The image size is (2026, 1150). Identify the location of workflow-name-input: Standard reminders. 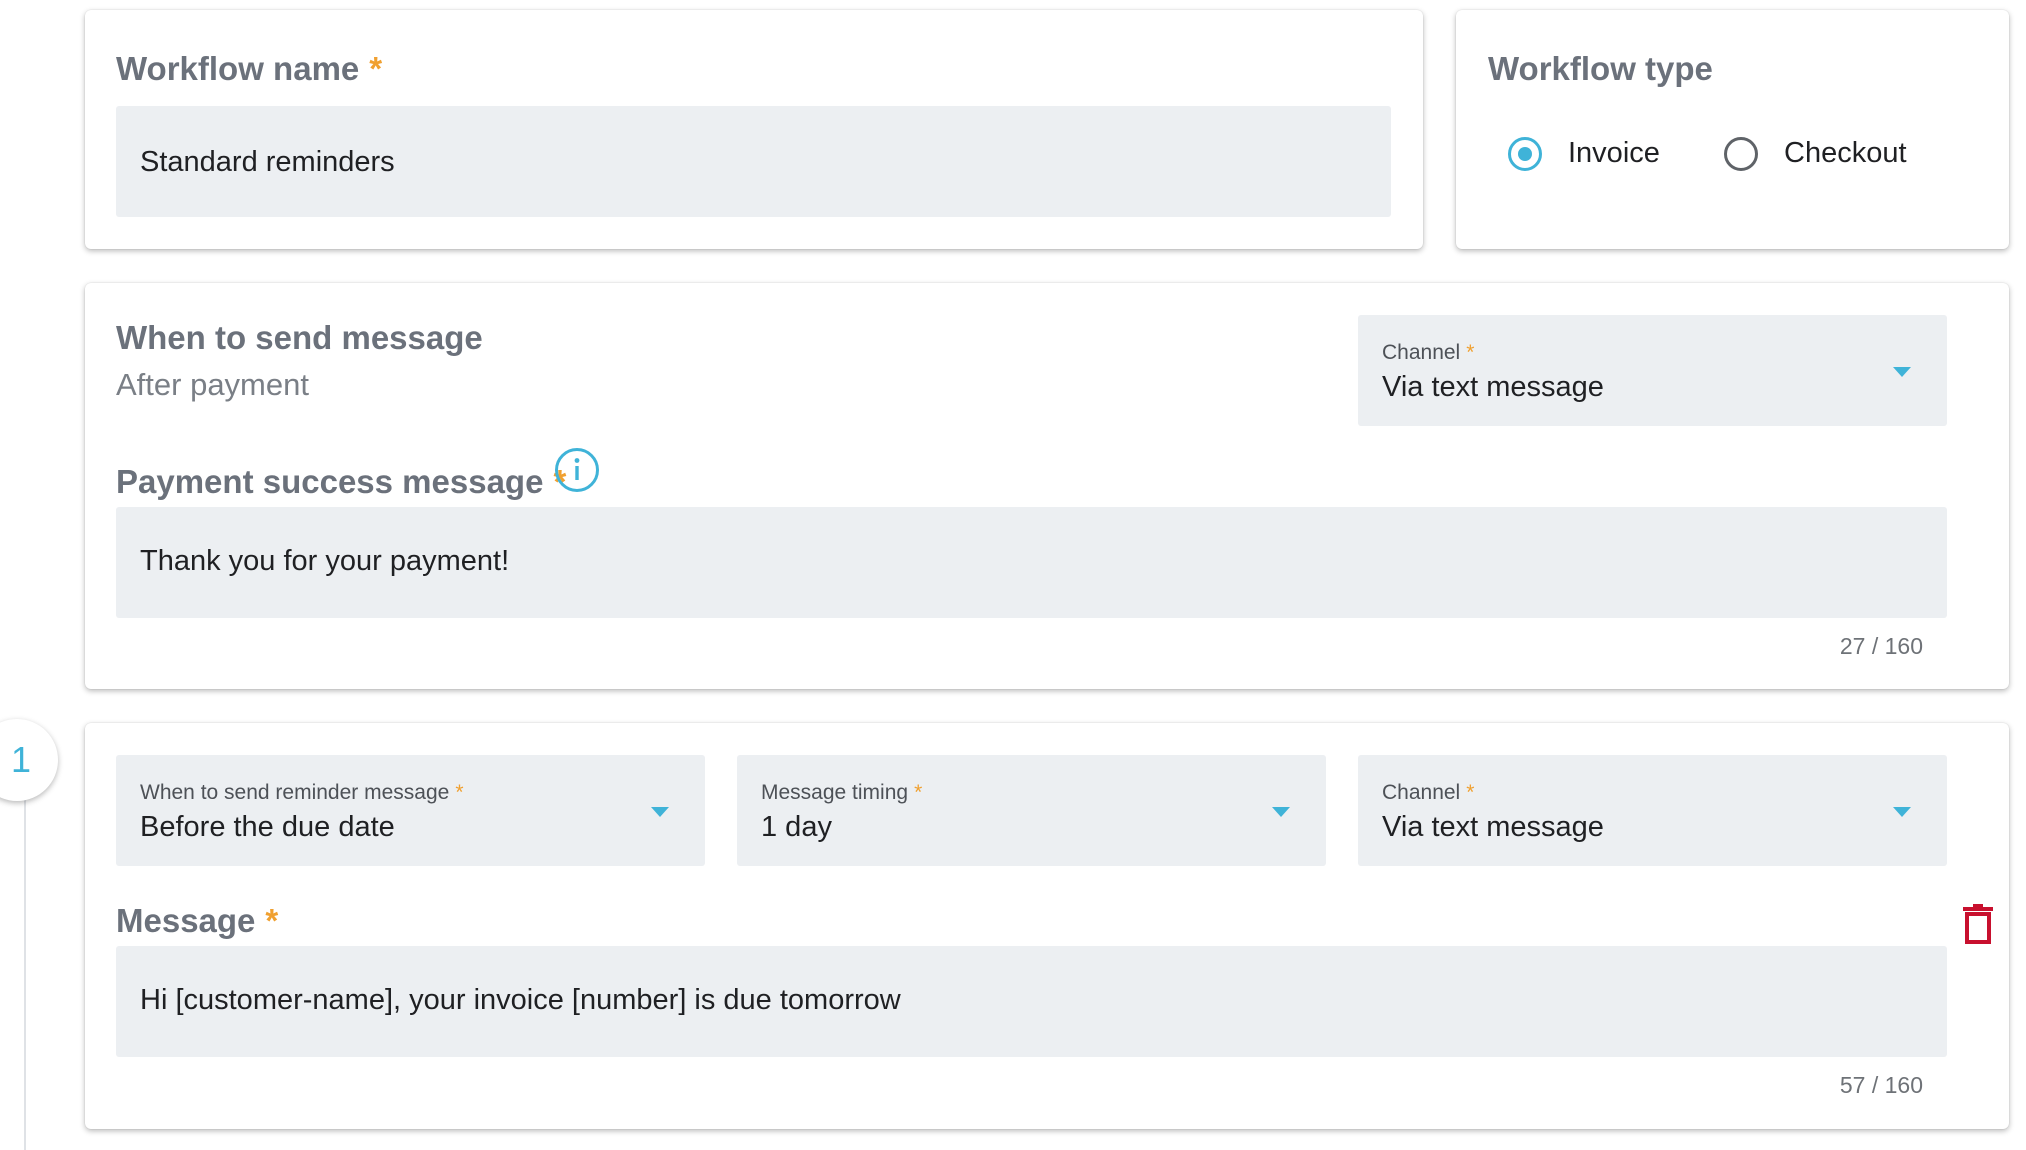
(753, 161).